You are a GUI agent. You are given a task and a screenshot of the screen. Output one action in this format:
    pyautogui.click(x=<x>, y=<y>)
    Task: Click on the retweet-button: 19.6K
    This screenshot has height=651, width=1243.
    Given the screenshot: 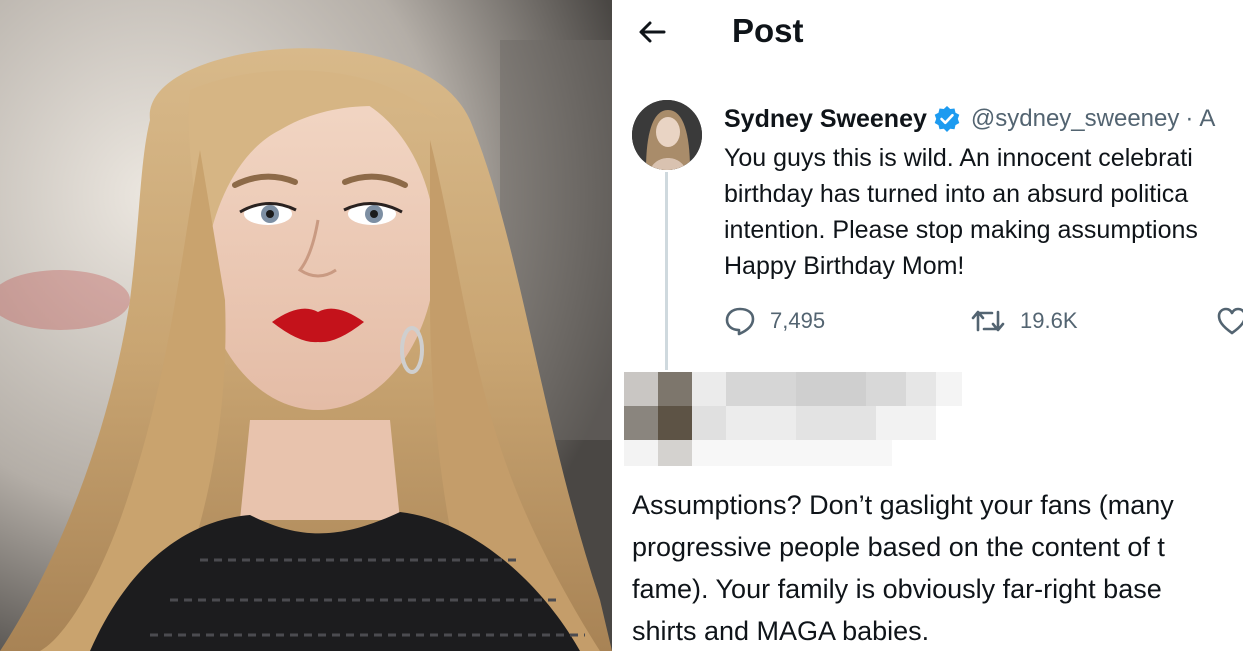 What is the action you would take?
    pyautogui.click(x=1024, y=321)
    